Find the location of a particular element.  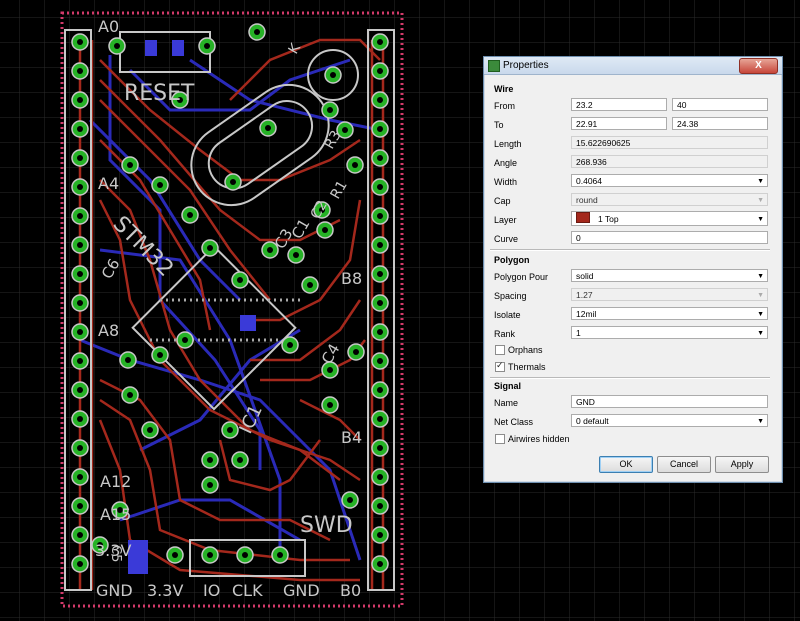

cap-combo: round ▼ is located at coordinates (669, 199).